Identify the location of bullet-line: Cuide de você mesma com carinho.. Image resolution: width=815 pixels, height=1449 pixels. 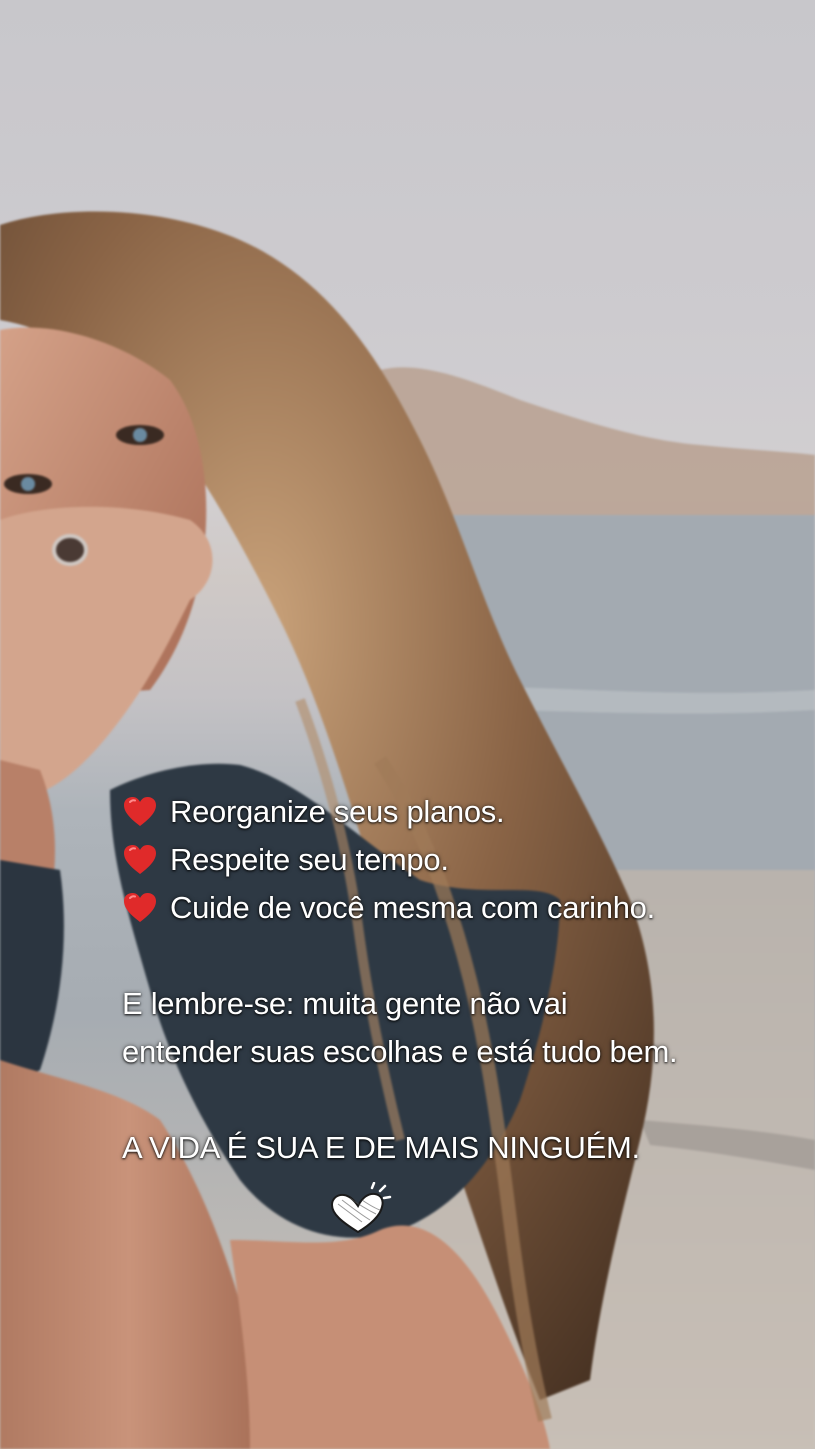
(442, 908).